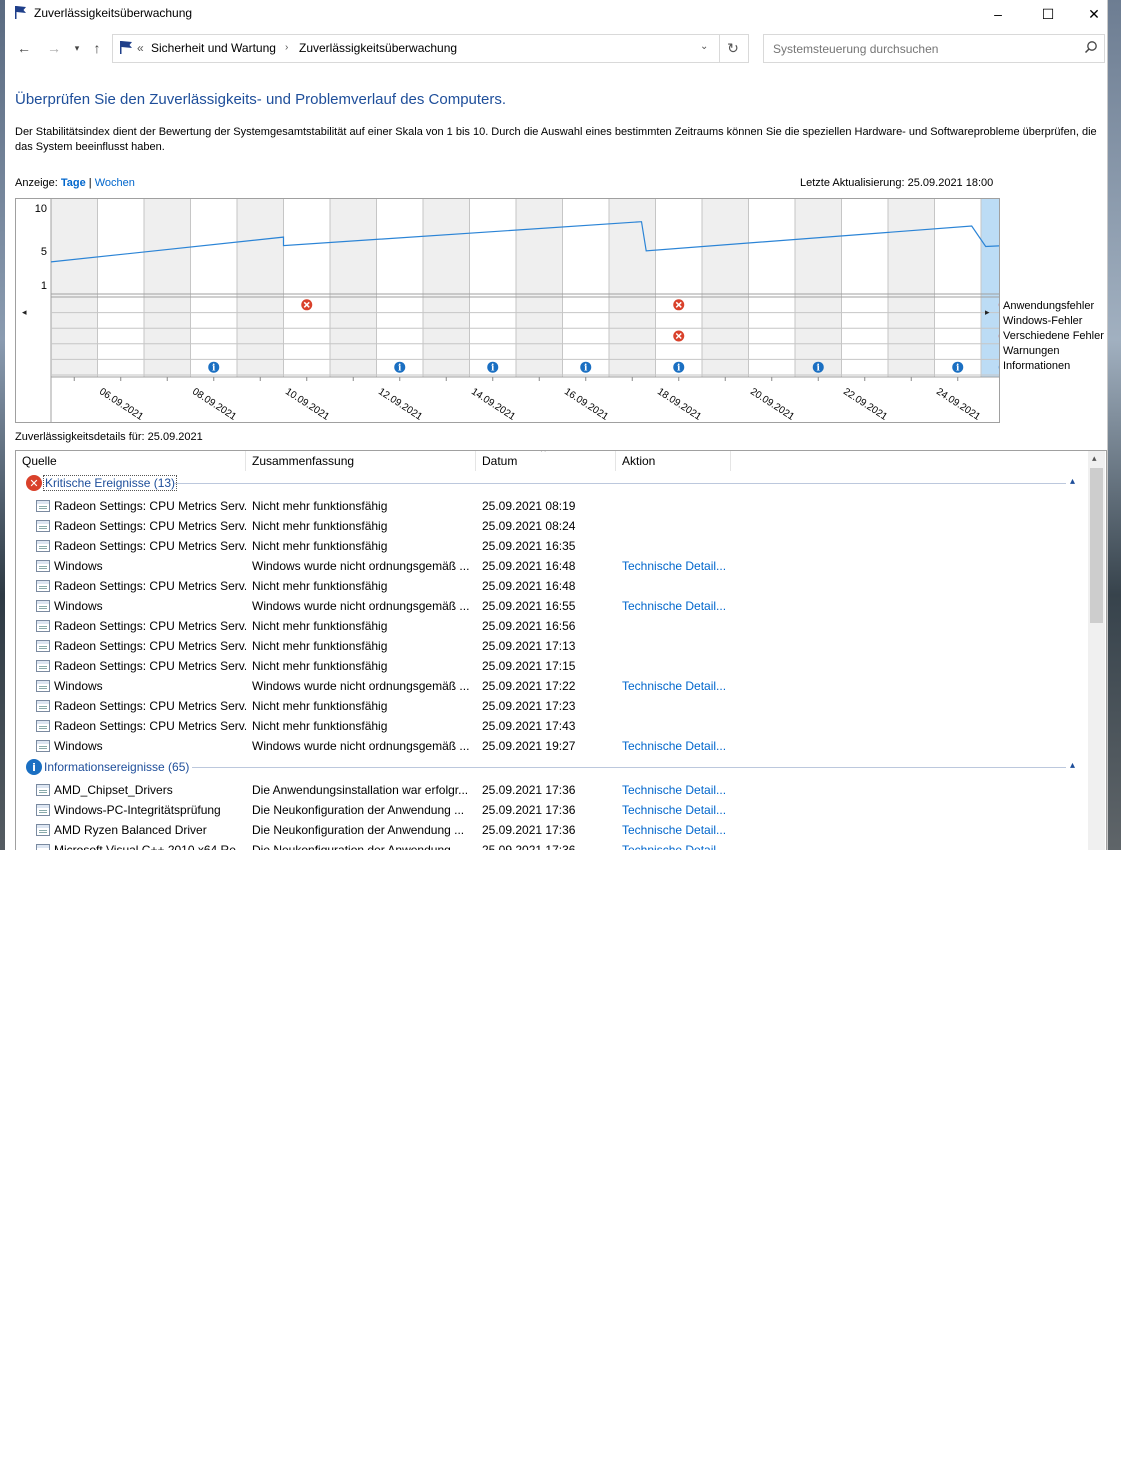  Describe the element at coordinates (307, 288) in the screenshot. I see `chart-column-10.09` at that location.